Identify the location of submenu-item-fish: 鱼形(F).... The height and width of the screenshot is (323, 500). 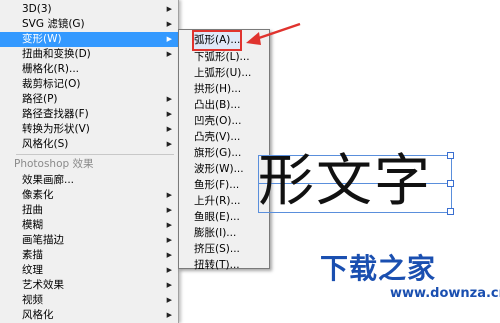
(224, 185).